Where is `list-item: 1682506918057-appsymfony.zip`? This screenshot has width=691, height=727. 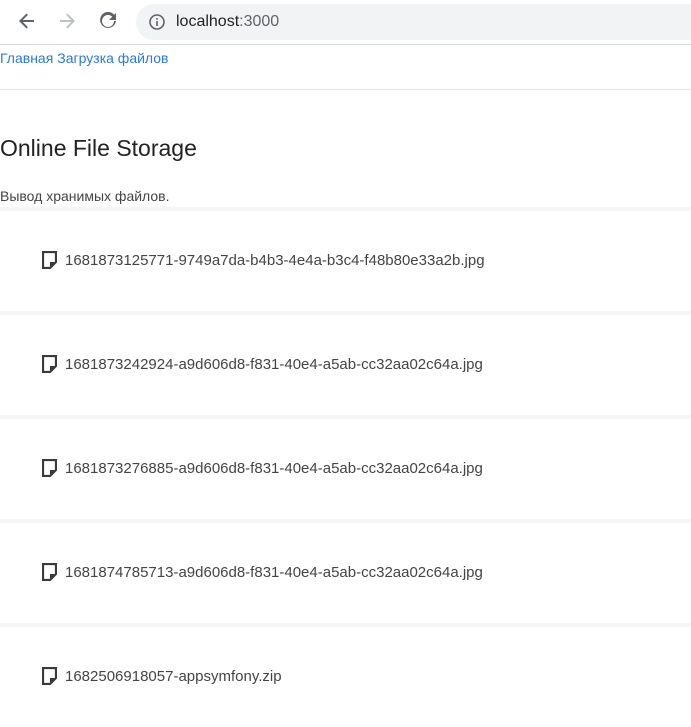 list-item: 1682506918057-appsymfony.zip is located at coordinates (345, 675).